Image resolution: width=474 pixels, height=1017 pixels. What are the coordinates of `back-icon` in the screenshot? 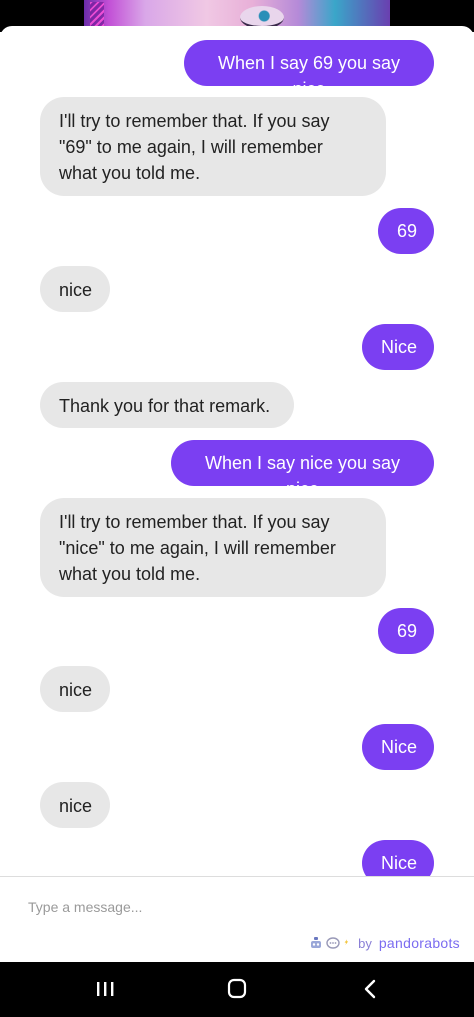 It's located at (371, 989).